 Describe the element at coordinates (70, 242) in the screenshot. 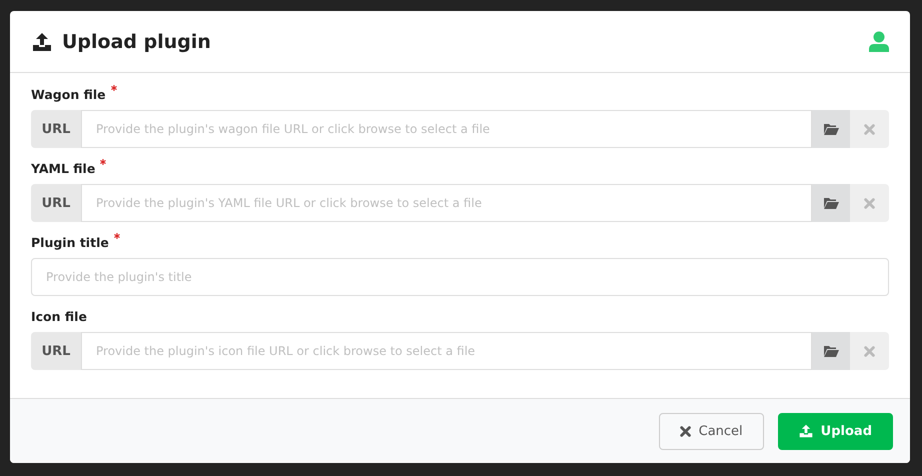

I see `field-label: Plugin title` at that location.